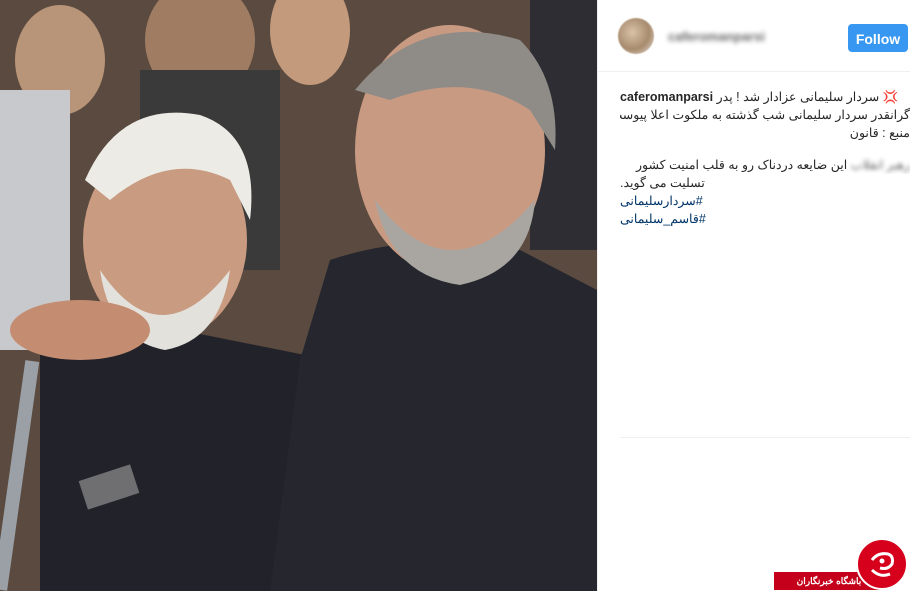 The height and width of the screenshot is (593, 910). What do you see at coordinates (842, 563) in the screenshot?
I see `news-agency-watermark: باشگاه خبرنگاران` at bounding box center [842, 563].